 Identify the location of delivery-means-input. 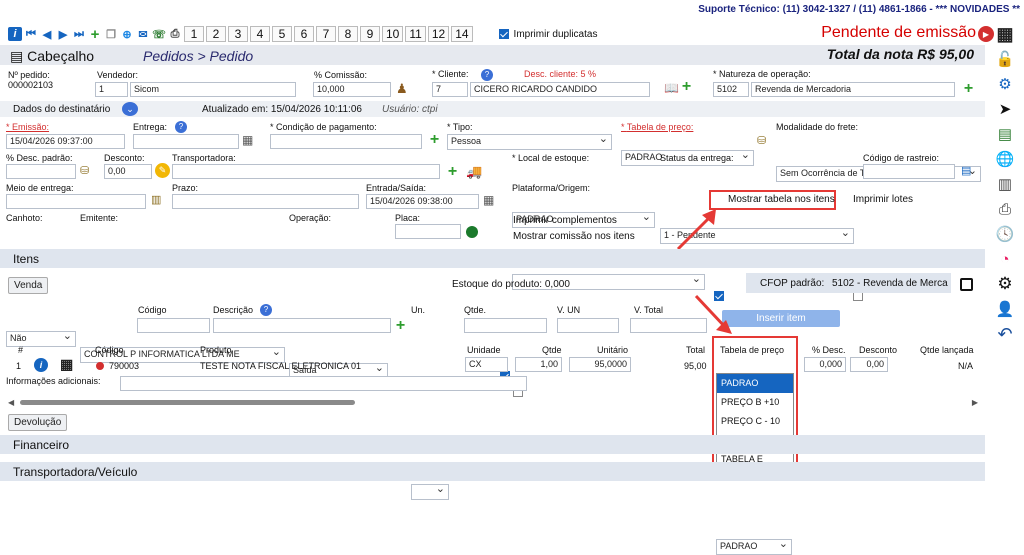
(76, 201).